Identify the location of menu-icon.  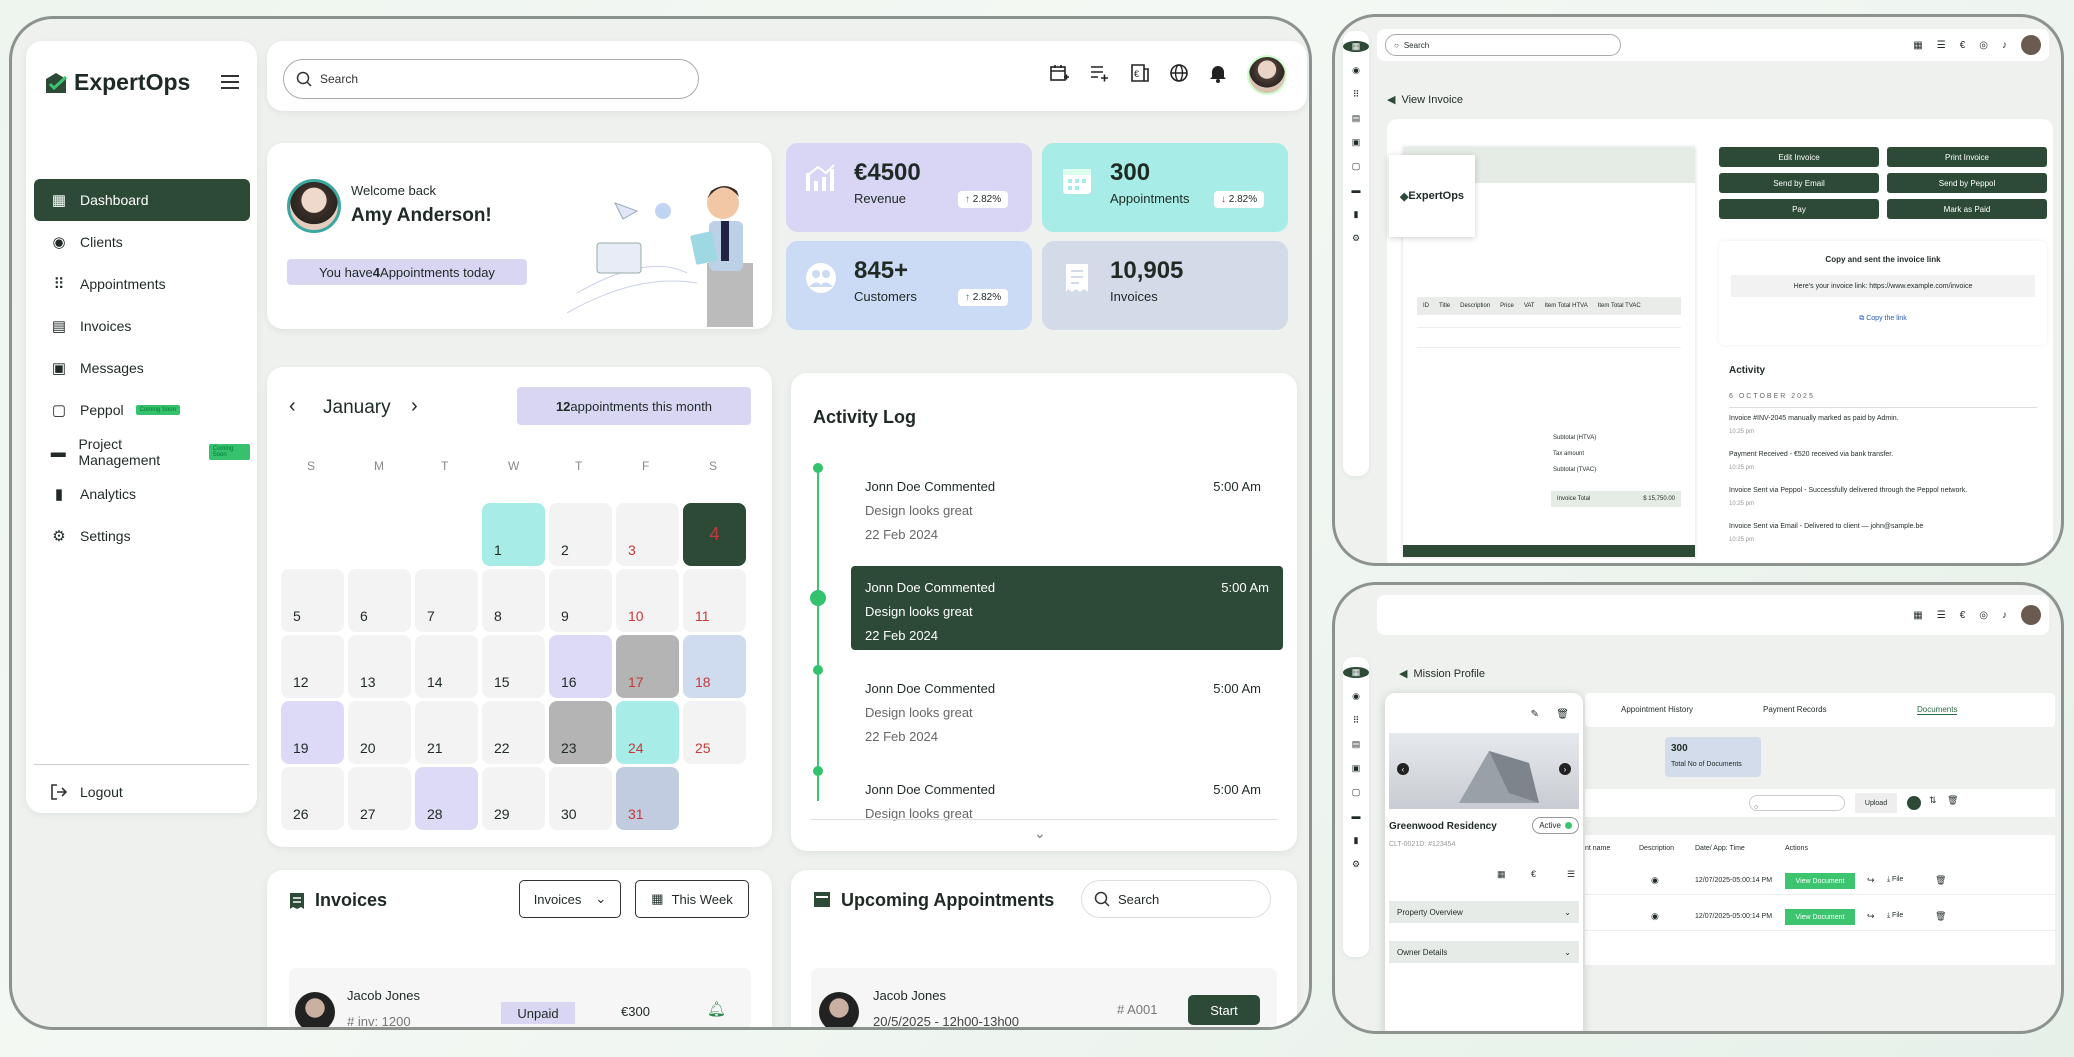
(230, 84).